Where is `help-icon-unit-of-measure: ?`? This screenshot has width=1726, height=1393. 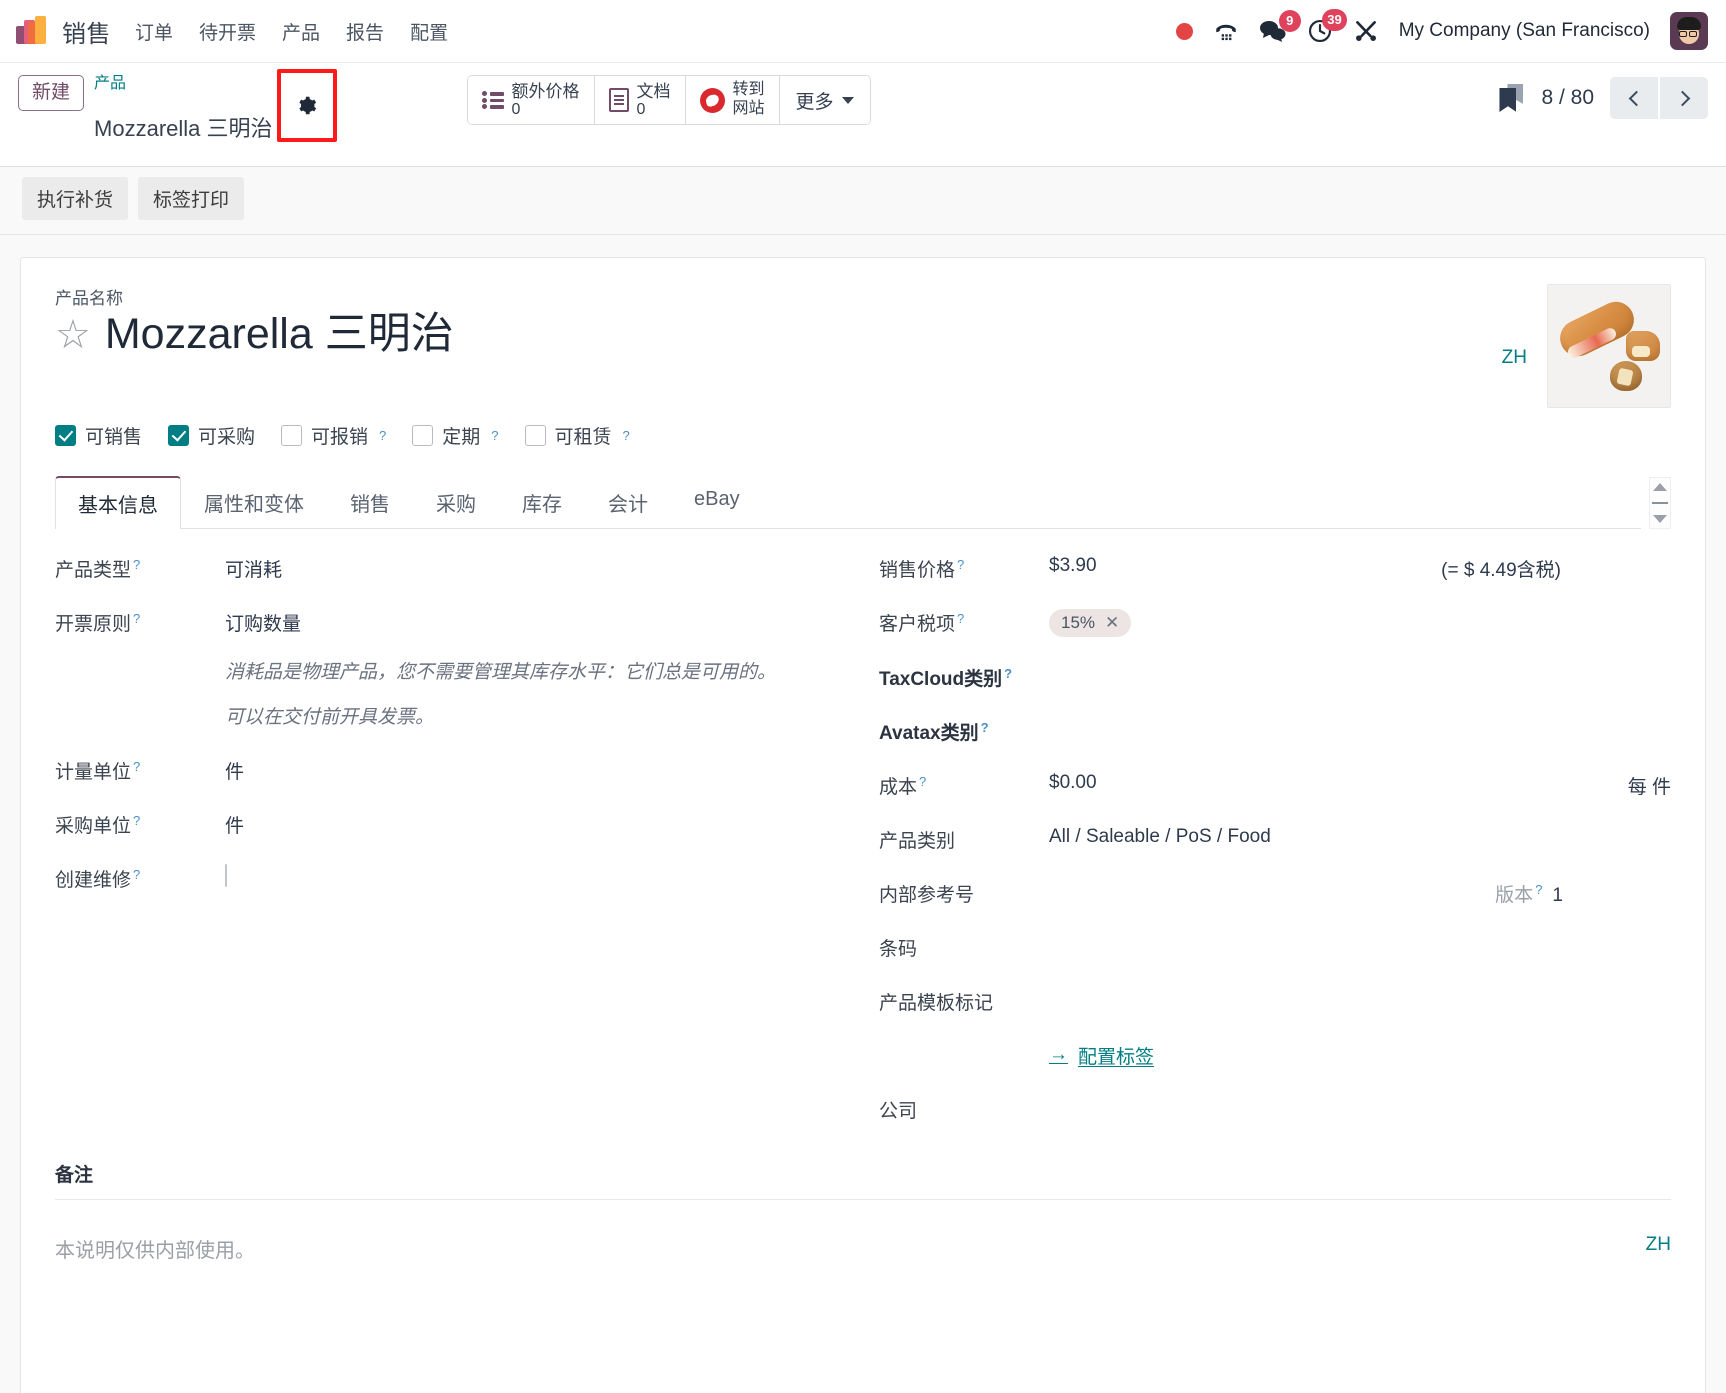 help-icon-unit-of-measure: ? is located at coordinates (136, 766).